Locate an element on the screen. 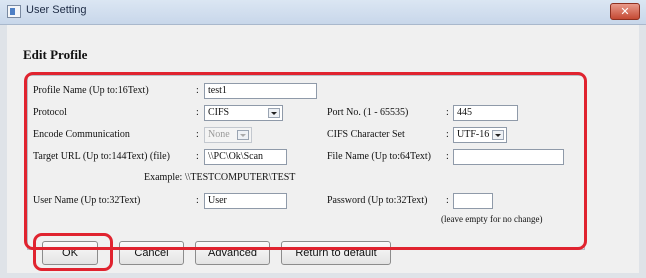 The width and height of the screenshot is (646, 278). encode-label: Encode Communication is located at coordinates (81, 134).